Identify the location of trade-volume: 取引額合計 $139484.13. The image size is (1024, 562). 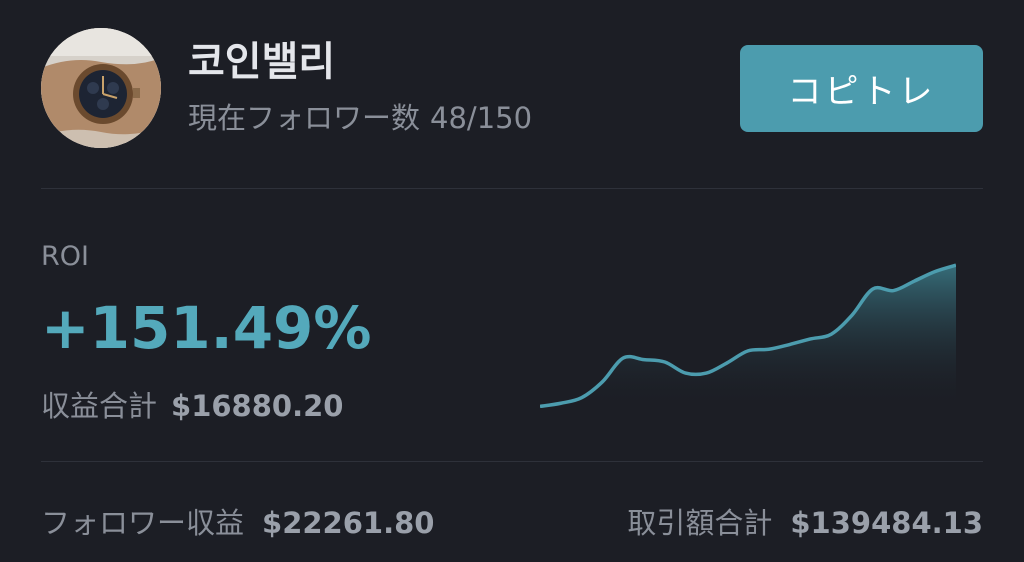
(805, 523).